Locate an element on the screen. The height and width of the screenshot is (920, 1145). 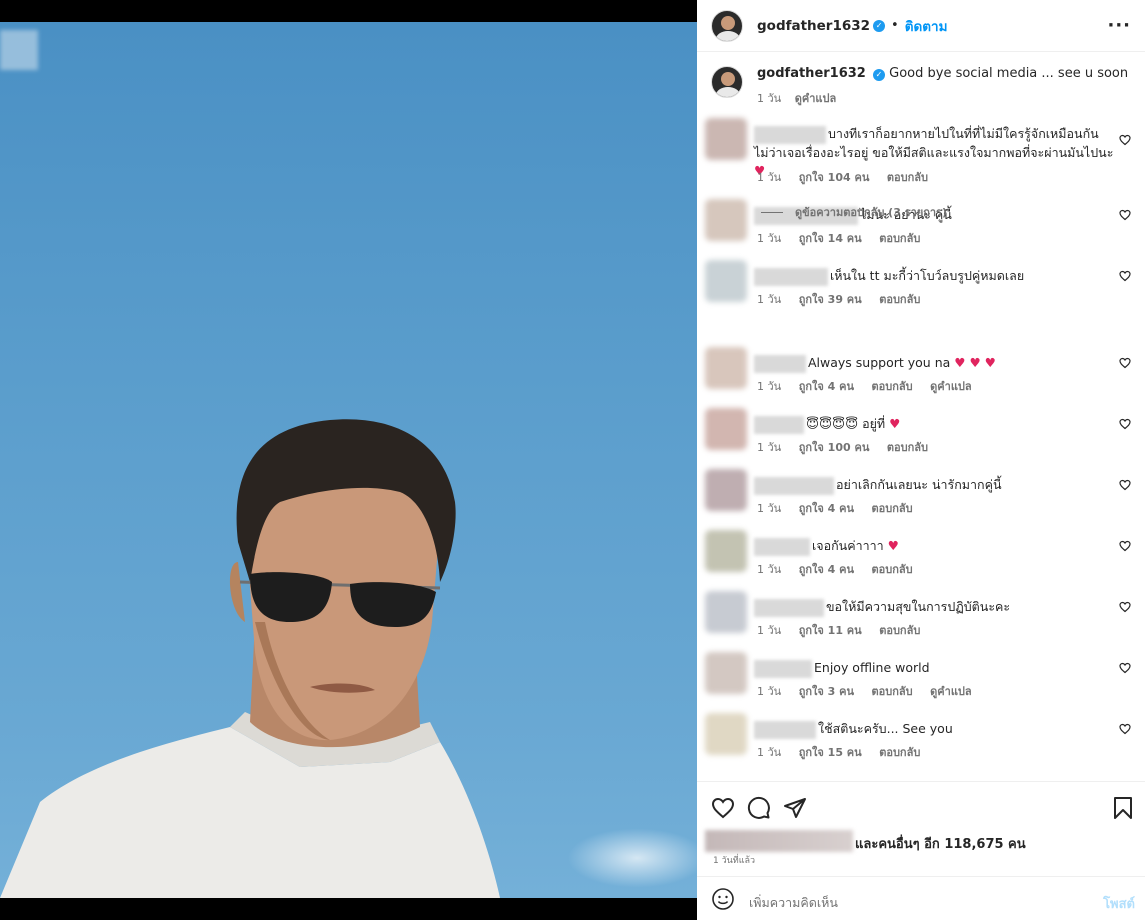
comment-meta: 1 วัน ถูกใจ 4 คน ตอบกลับ is located at coordinates (842, 508).